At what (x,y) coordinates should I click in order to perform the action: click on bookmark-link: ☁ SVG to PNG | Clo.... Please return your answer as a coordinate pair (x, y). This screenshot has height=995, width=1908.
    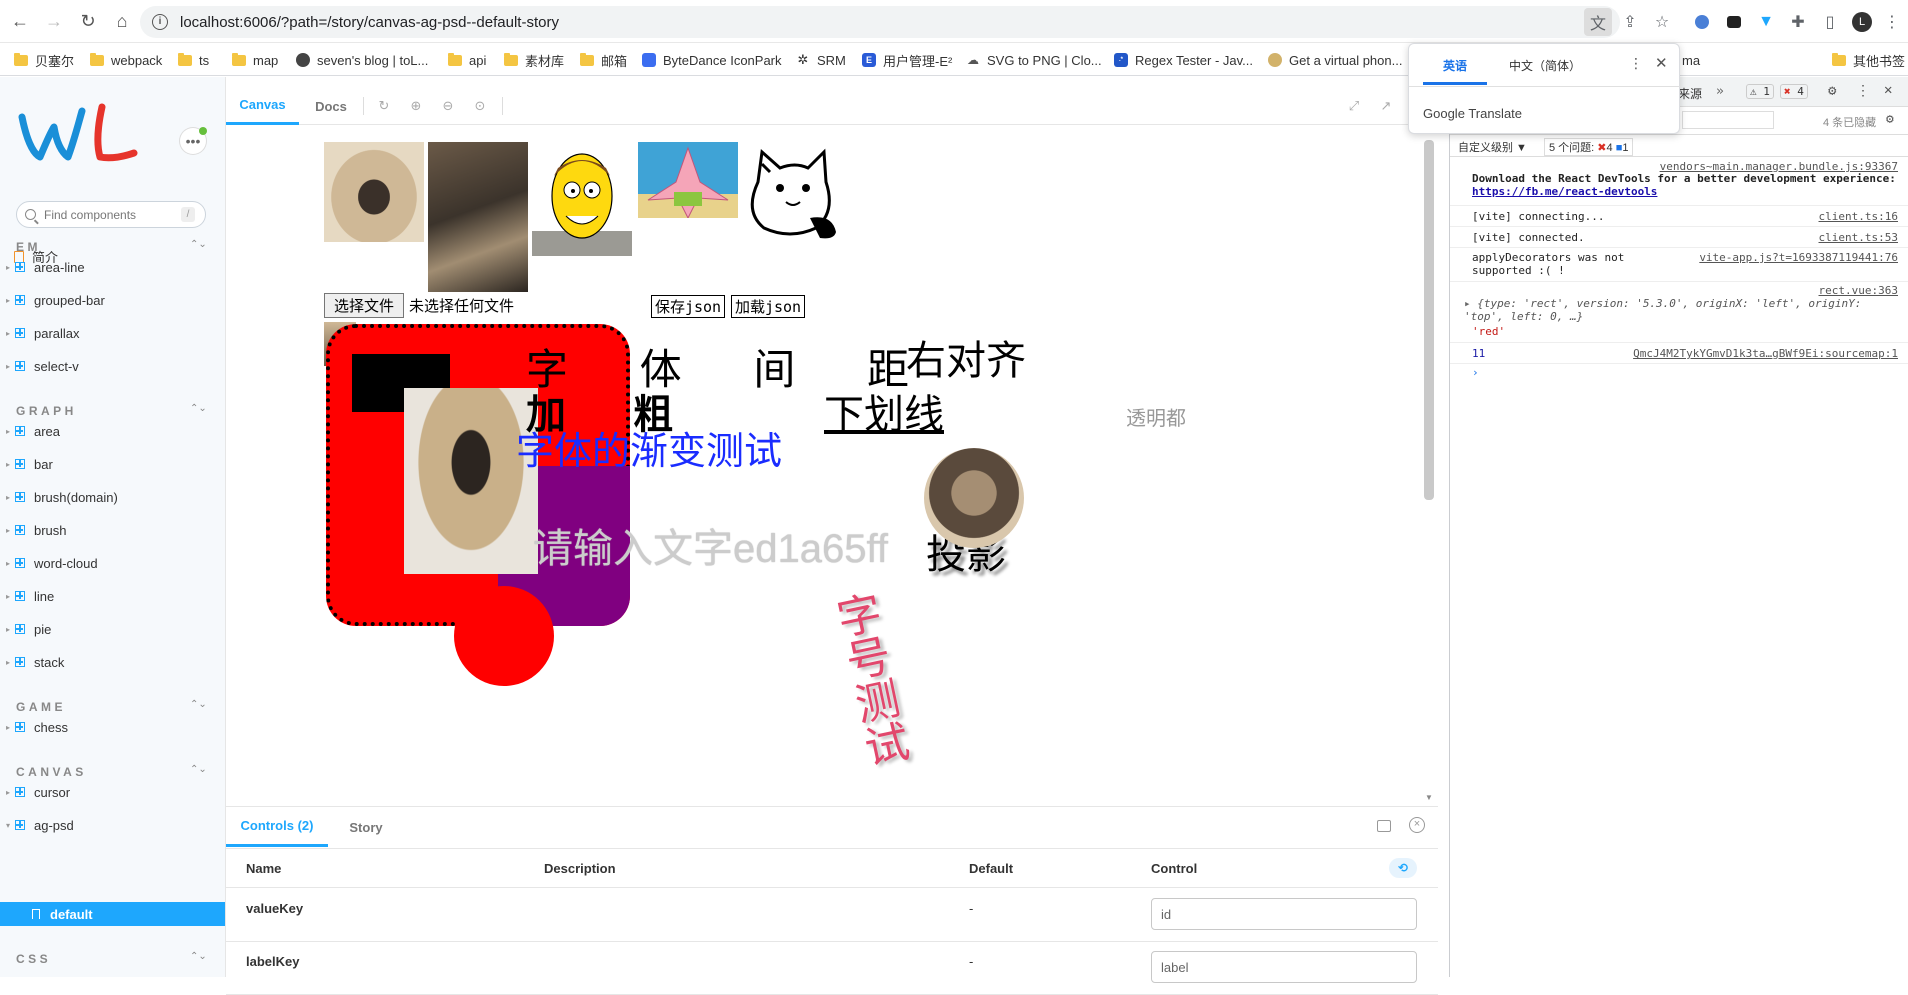
    Looking at the image, I should click on (1034, 60).